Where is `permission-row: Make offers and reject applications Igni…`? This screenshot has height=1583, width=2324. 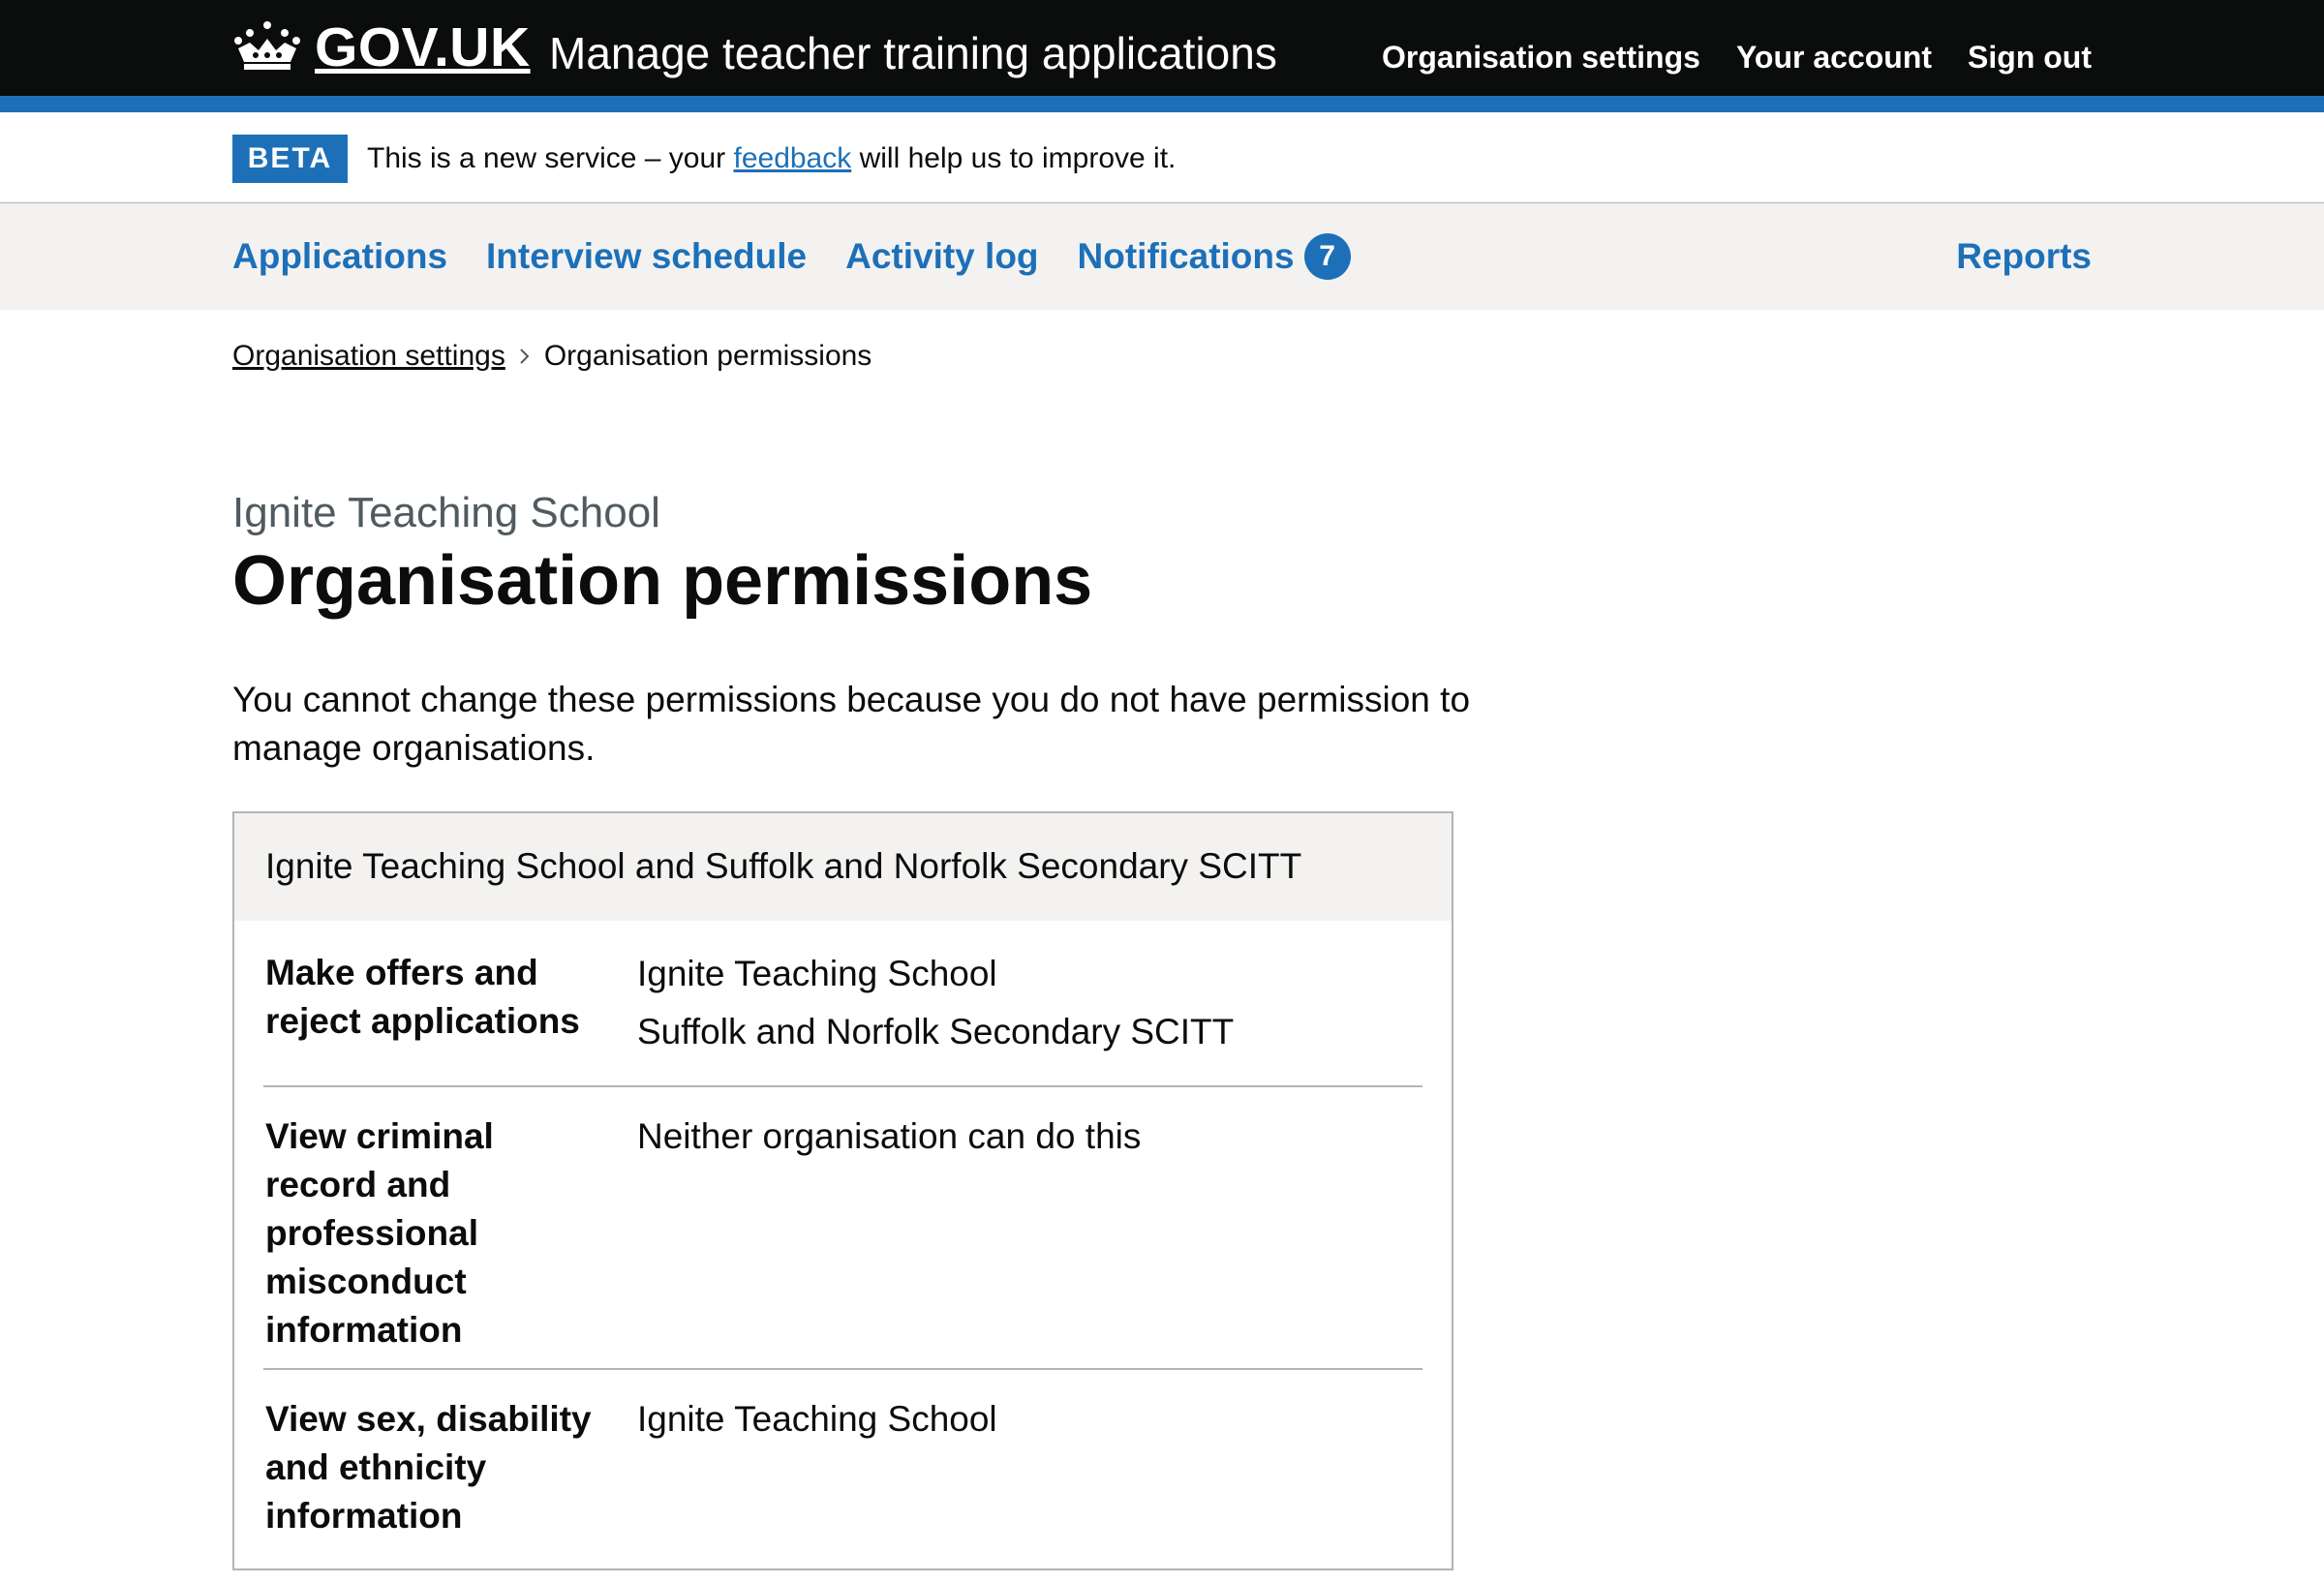
permission-row: Make offers and reject applications Igni… is located at coordinates (843, 1004).